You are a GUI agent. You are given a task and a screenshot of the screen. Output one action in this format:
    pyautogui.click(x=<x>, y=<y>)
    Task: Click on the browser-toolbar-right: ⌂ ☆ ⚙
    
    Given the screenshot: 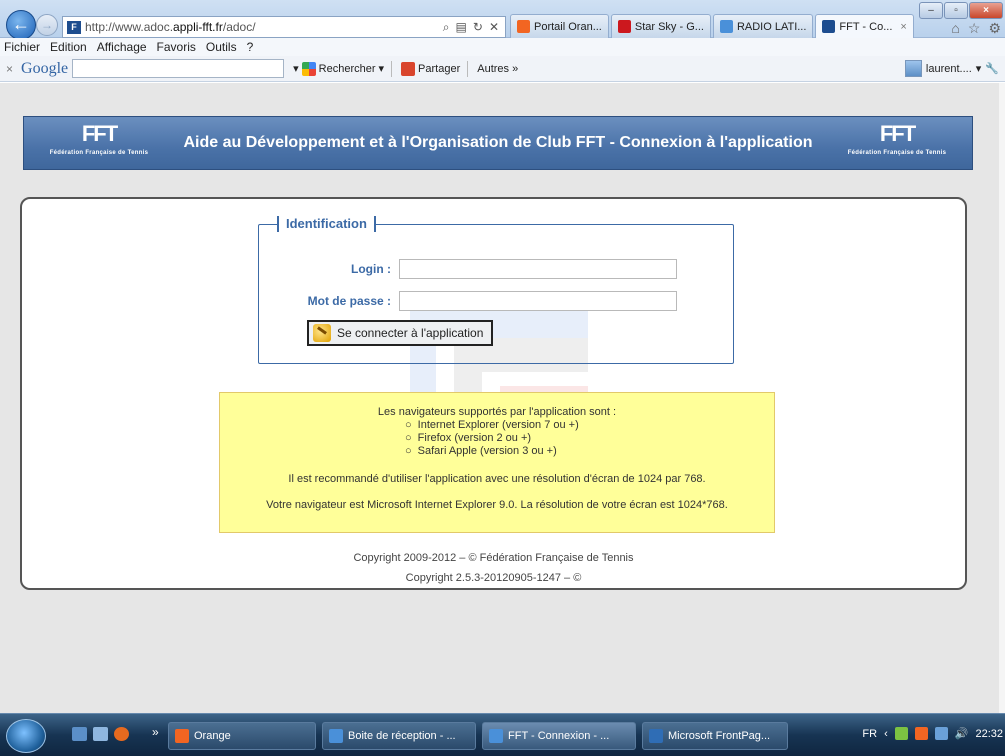 What is the action you would take?
    pyautogui.click(x=976, y=28)
    